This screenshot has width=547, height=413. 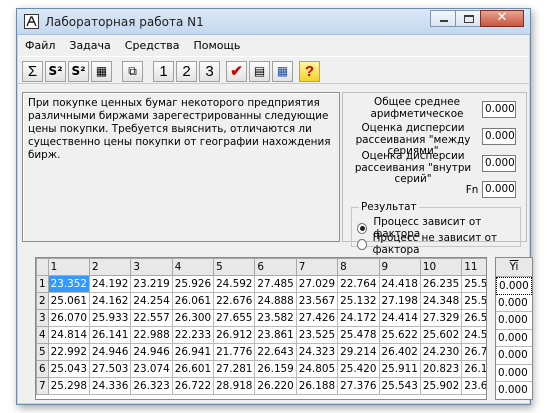 What do you see at coordinates (317, 369) in the screenshot?
I see `grid-cell: 24.805` at bounding box center [317, 369].